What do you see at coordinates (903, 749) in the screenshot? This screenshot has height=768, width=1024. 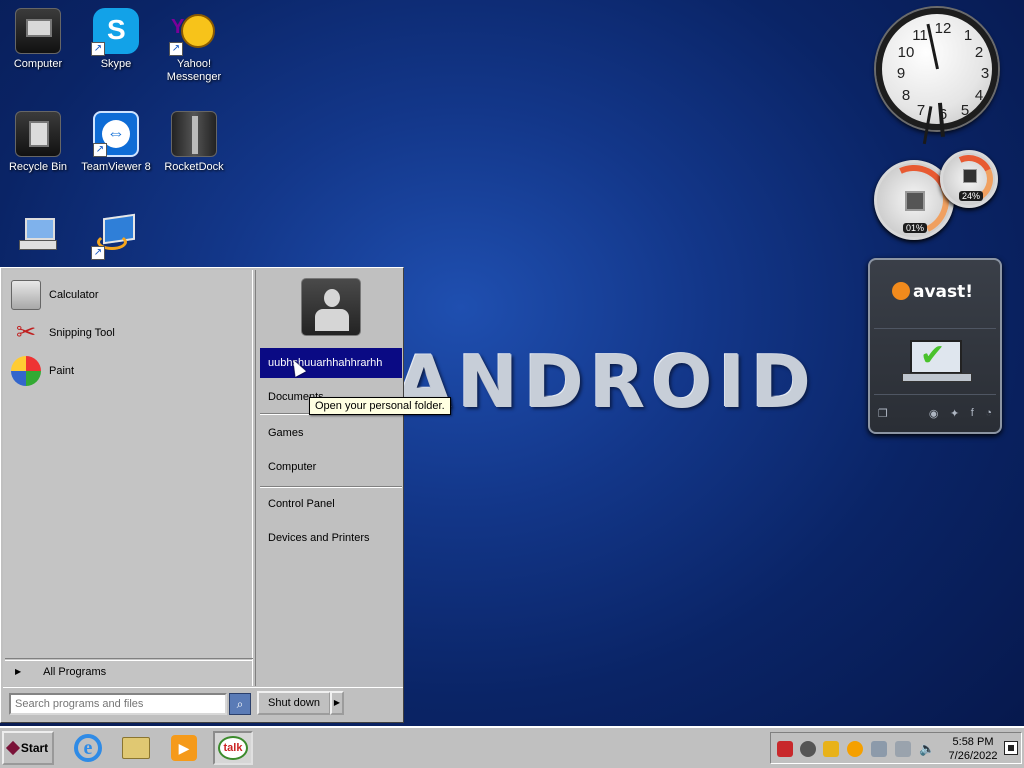 I see `network-icon` at bounding box center [903, 749].